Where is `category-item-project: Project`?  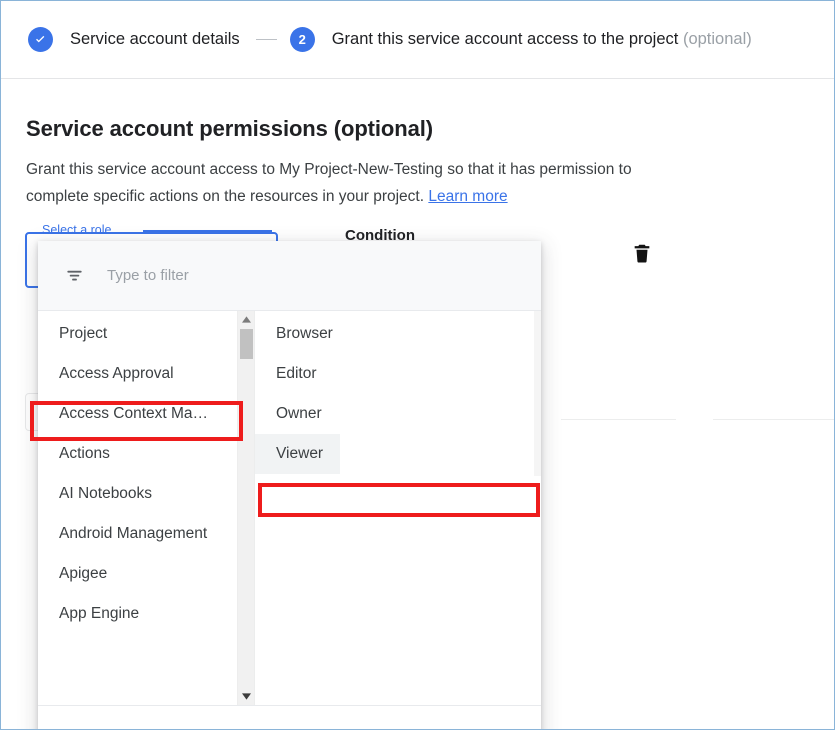
category-item-project: Project is located at coordinates (146, 334).